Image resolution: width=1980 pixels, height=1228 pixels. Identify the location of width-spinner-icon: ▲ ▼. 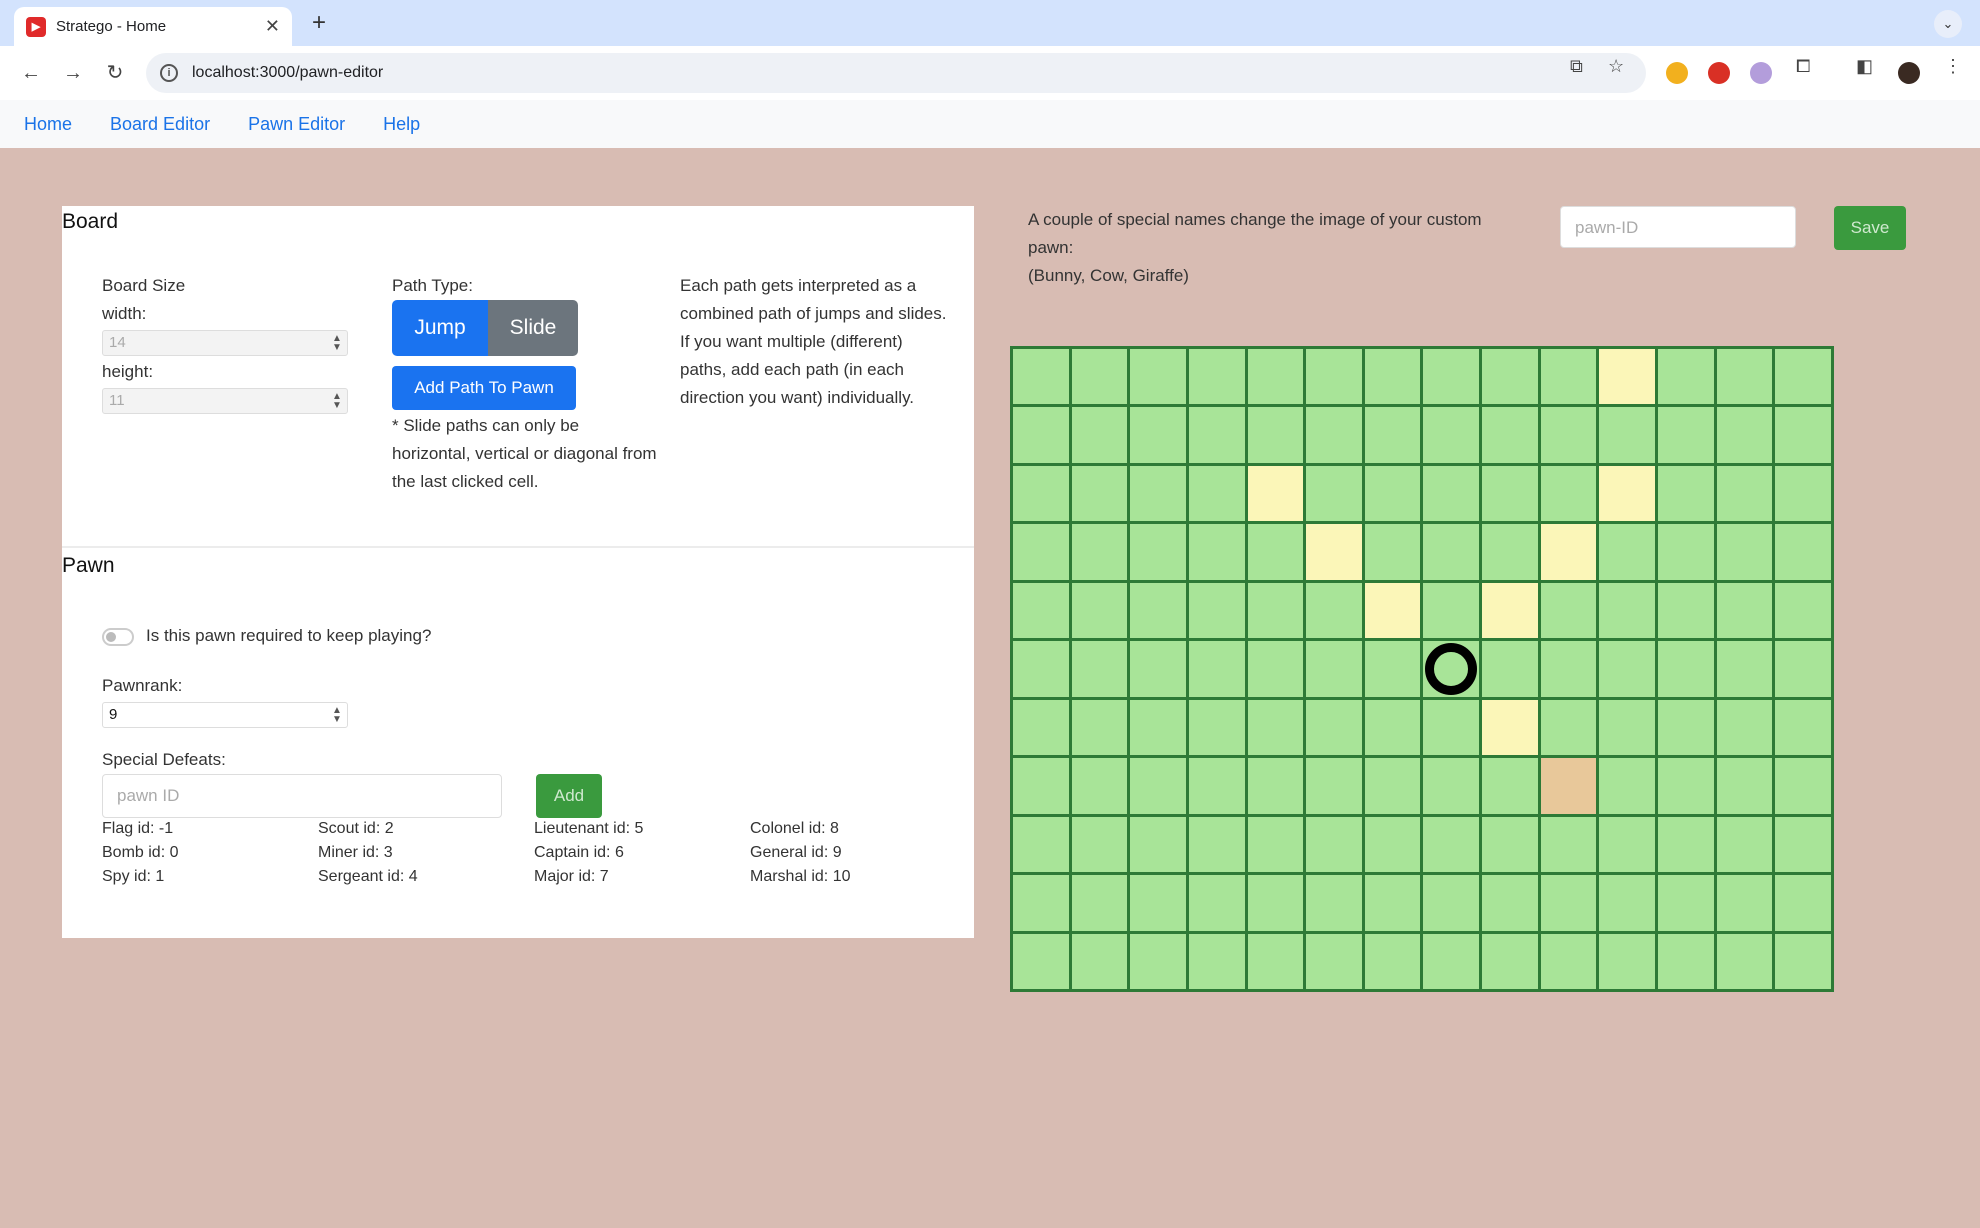
(337, 343).